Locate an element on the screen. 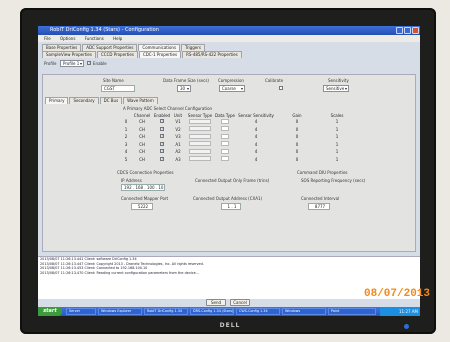  send-button: Send is located at coordinates (216, 302).